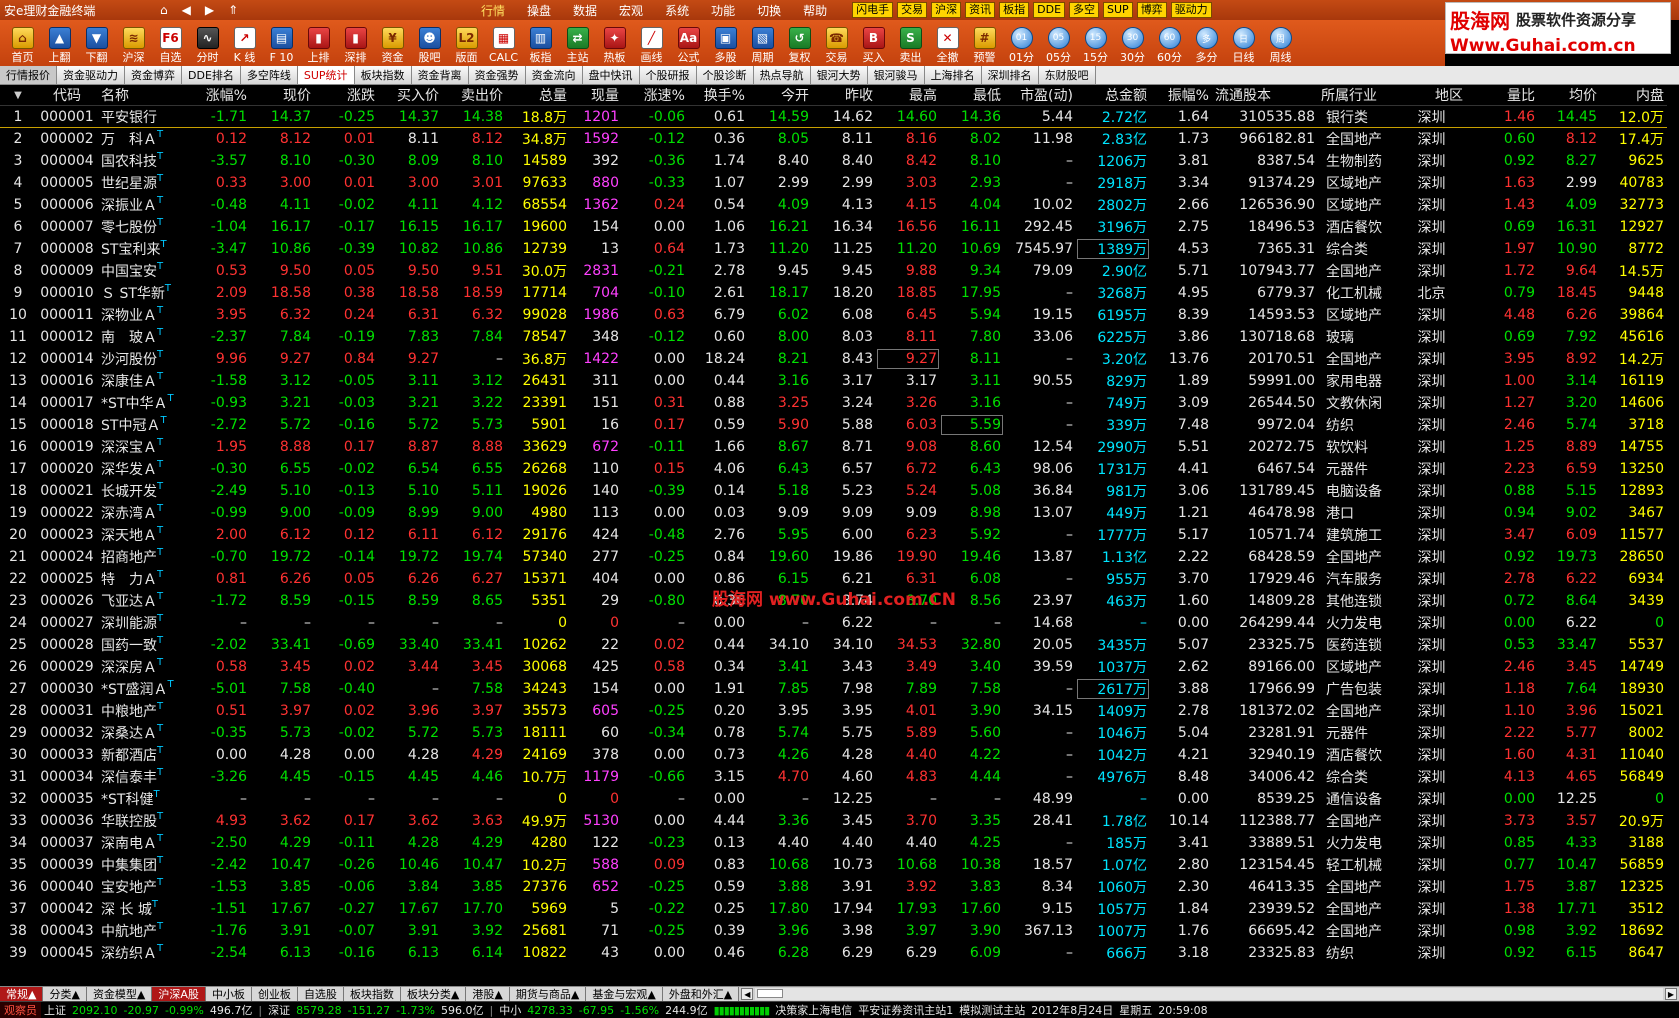 This screenshot has width=1679, height=1018. I want to click on stock-name: 深桑达ＡT, so click(143, 733).